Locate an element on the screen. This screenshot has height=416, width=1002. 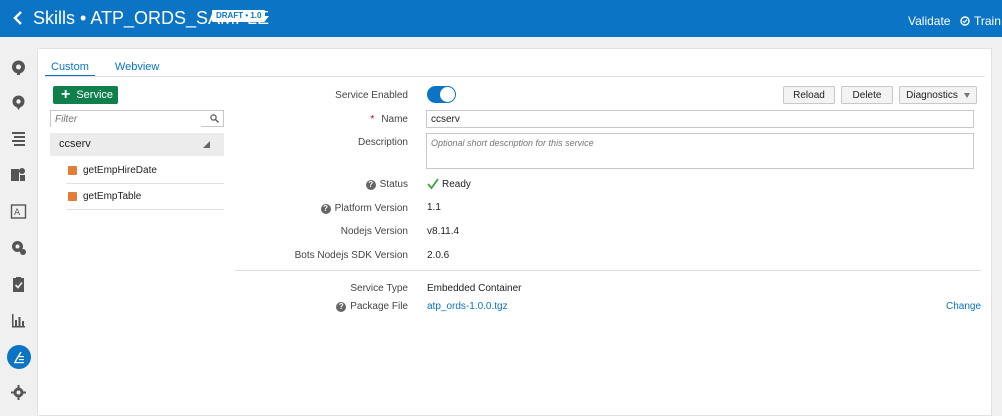
draft-version-badge: DRAFT • 1.0 is located at coordinates (239, 16).